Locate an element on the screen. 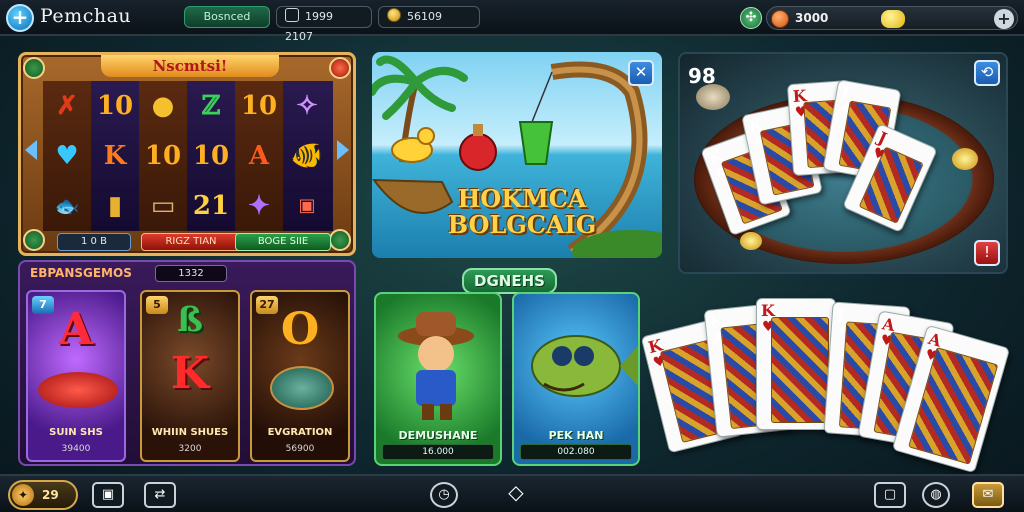 The width and height of the screenshot is (1024, 512). slot-next-arrow-icon is located at coordinates (343, 150).